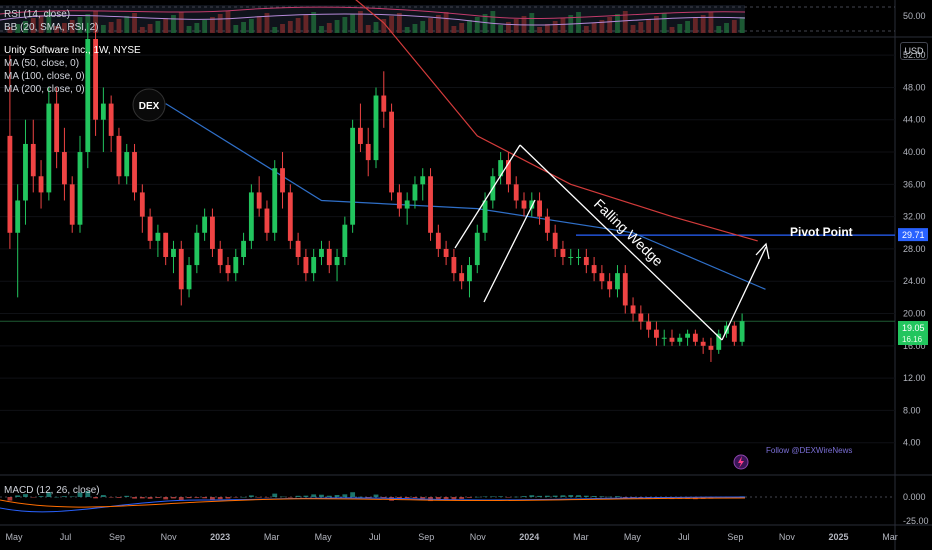 This screenshot has height=550, width=932. I want to click on rsi-legend: RSI (14, close) BB (20, SMA, RSI, 2), so click(51, 21).